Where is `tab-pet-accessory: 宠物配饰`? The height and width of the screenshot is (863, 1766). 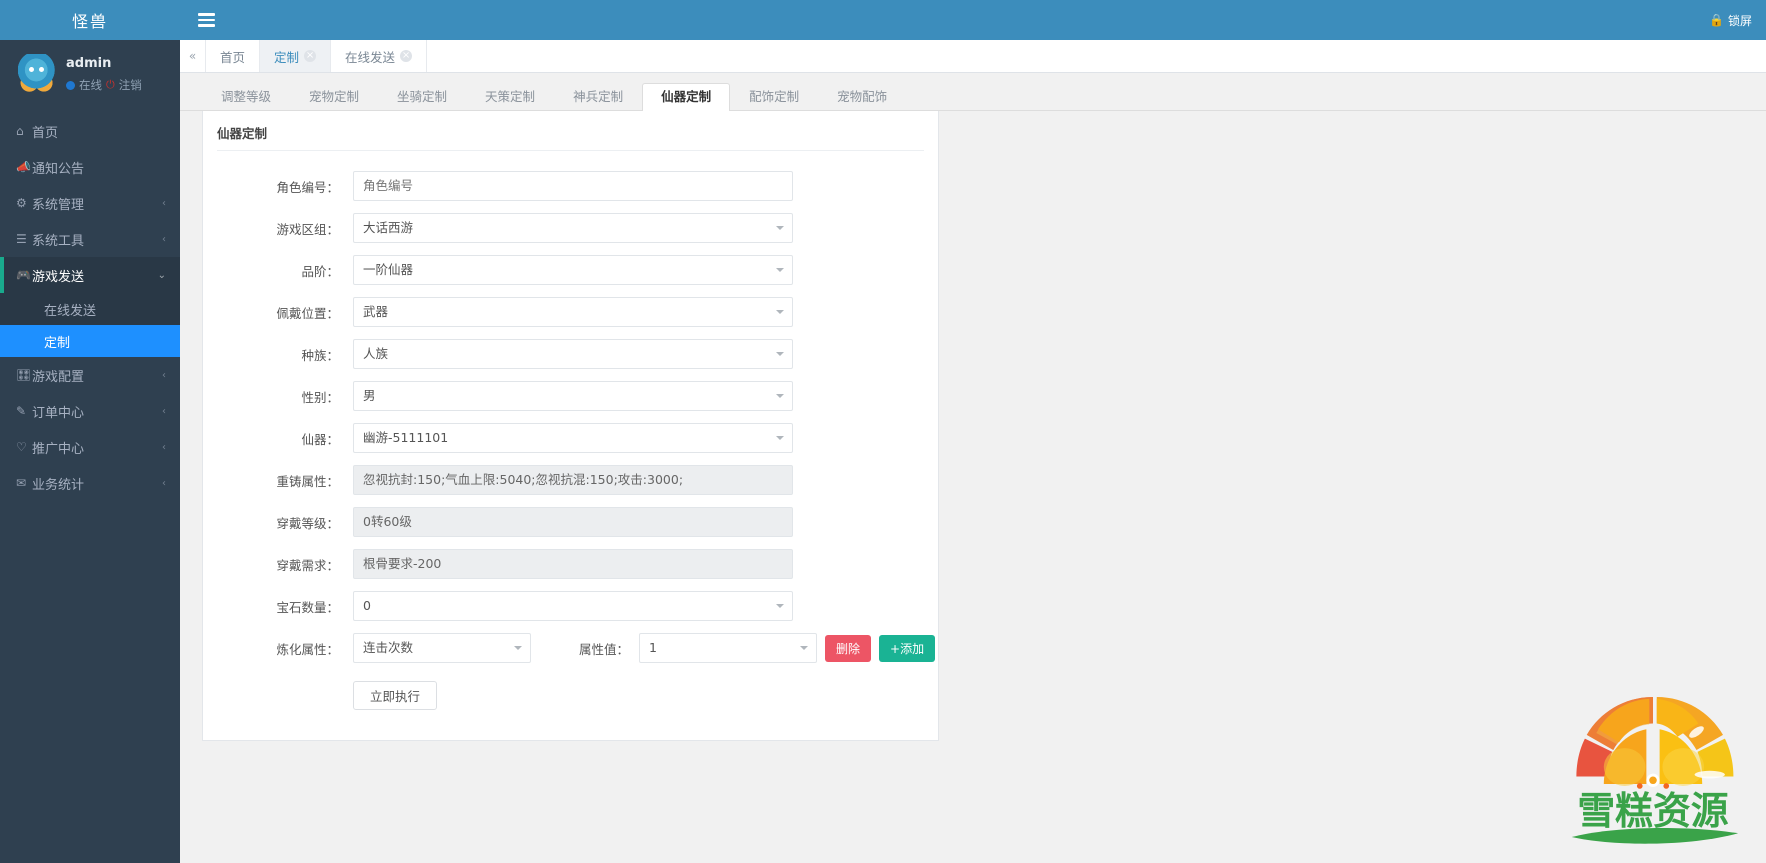 tab-pet-accessory: 宠物配饰 is located at coordinates (862, 97).